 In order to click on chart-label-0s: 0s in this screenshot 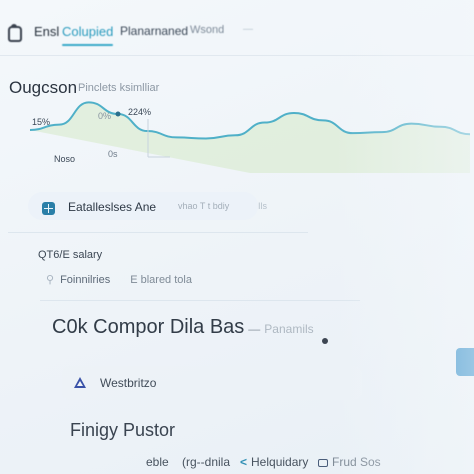, I will do `click(113, 154)`.